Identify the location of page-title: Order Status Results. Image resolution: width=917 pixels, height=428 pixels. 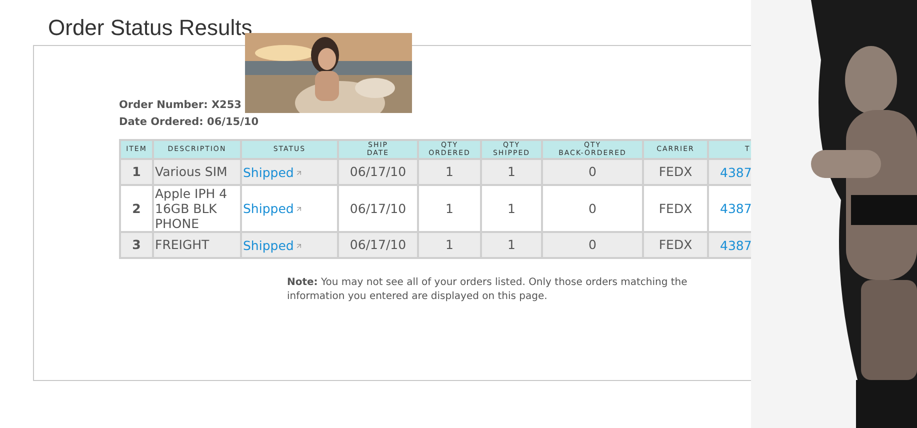
(151, 28).